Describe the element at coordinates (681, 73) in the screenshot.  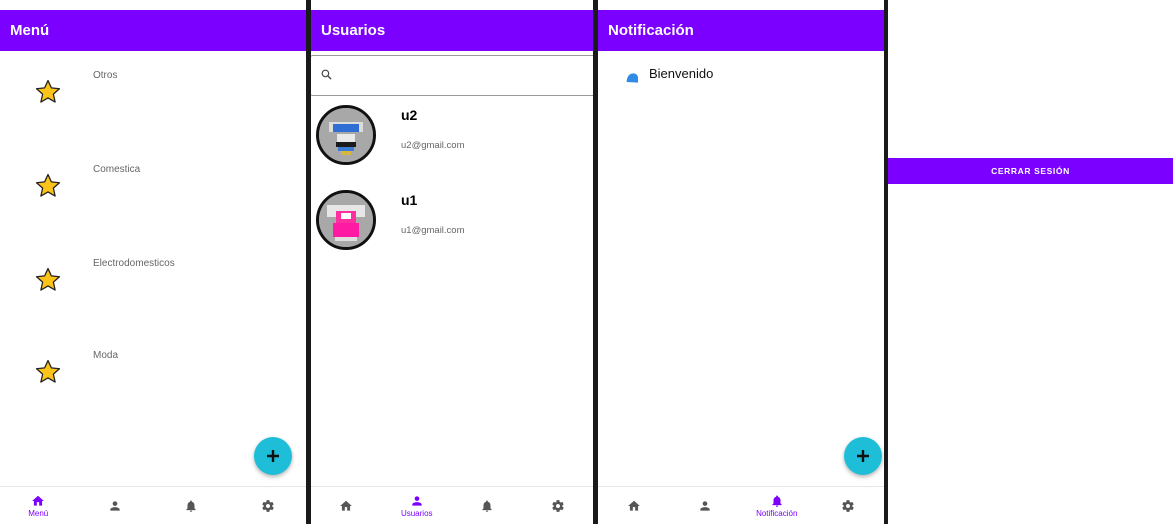
I see `notification-text: Bienvenido` at that location.